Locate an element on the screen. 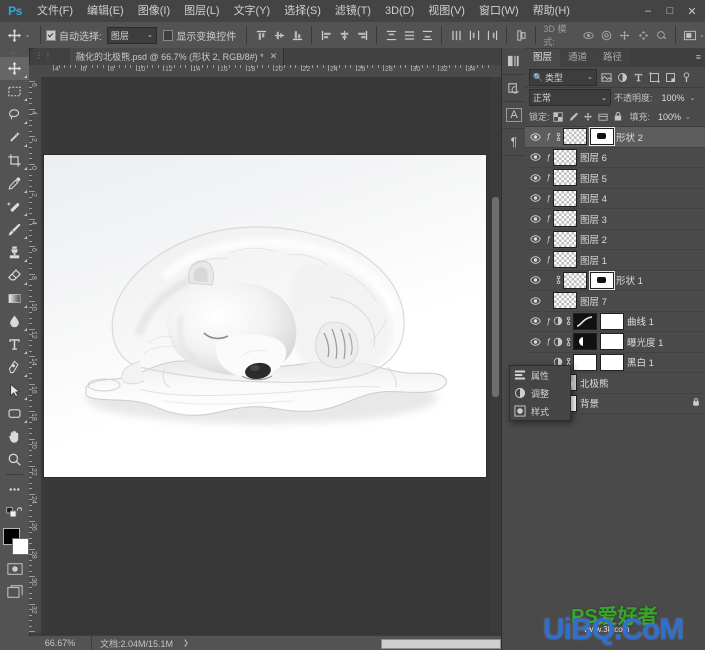  fill-chevron-icon: ⌄ is located at coordinates (688, 117).